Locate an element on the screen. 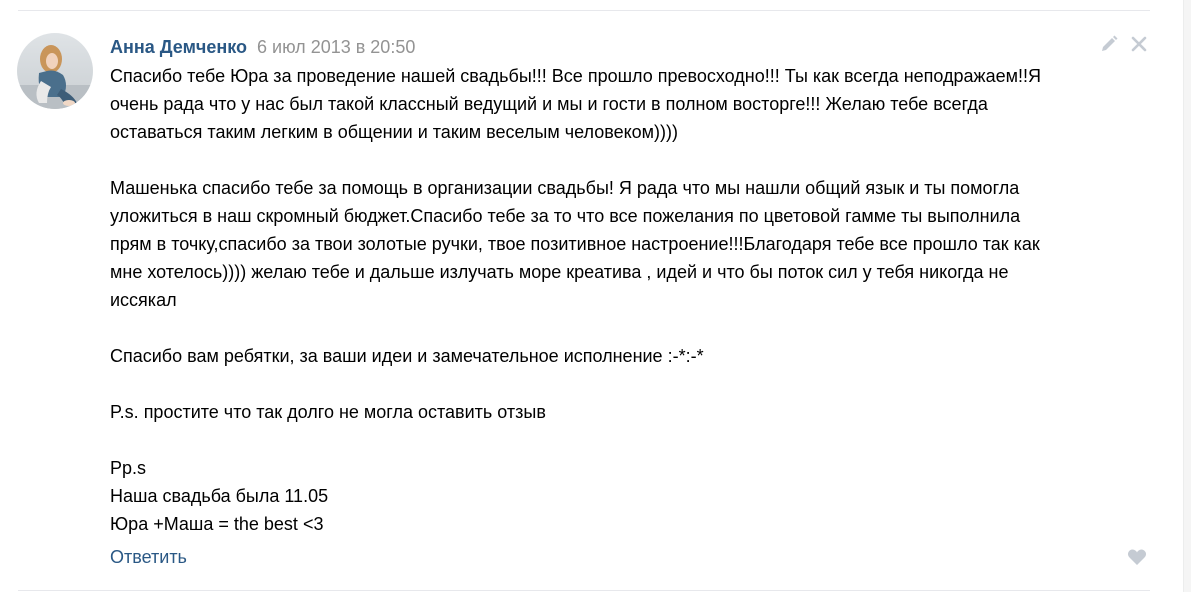 This screenshot has width=1191, height=592. author-avatar is located at coordinates (55, 71).